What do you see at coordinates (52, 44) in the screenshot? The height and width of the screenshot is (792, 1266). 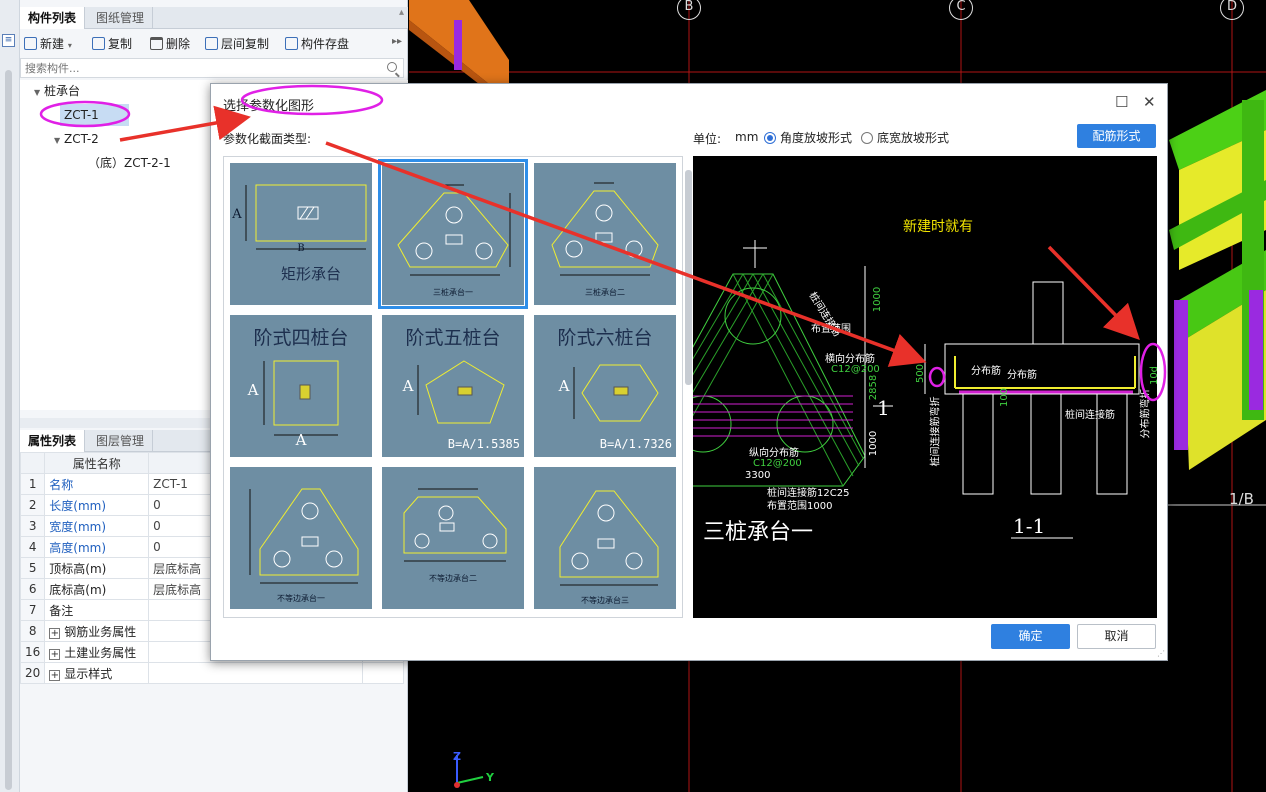 I see `new-label: 新建` at bounding box center [52, 44].